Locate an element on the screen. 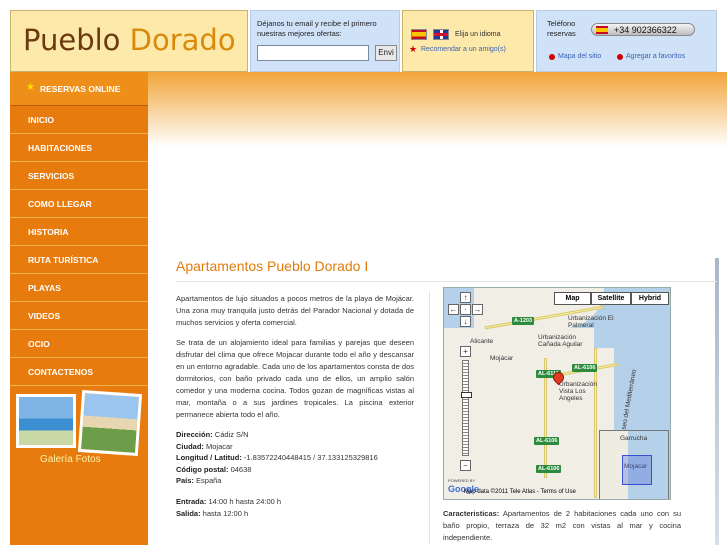  sidebar-item-label: OCIO is located at coordinates (39, 344).